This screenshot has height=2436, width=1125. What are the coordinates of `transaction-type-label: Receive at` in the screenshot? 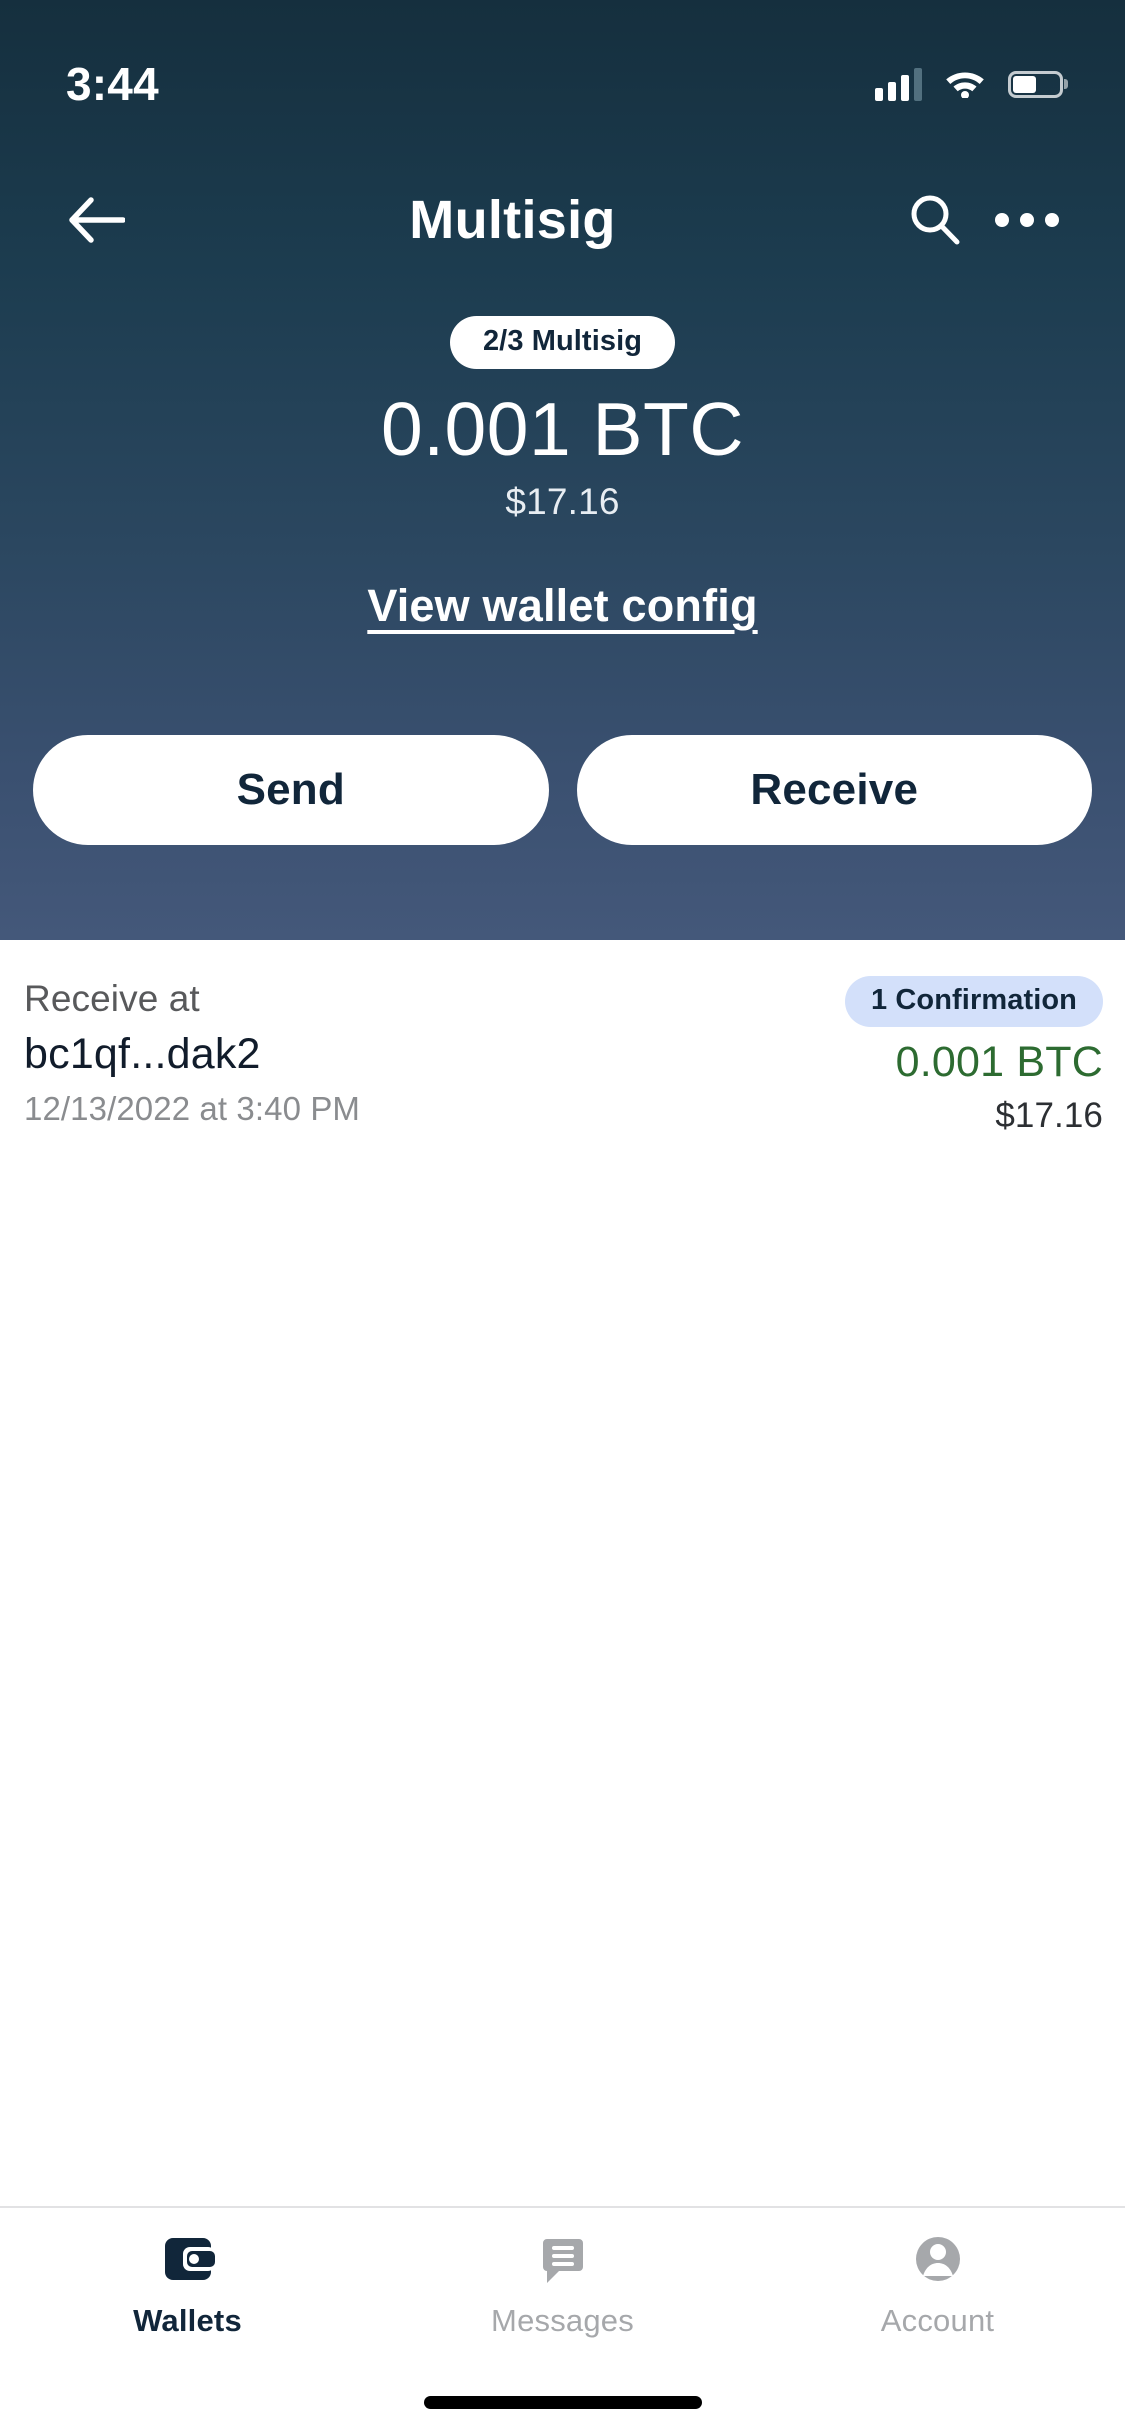 It's located at (112, 998).